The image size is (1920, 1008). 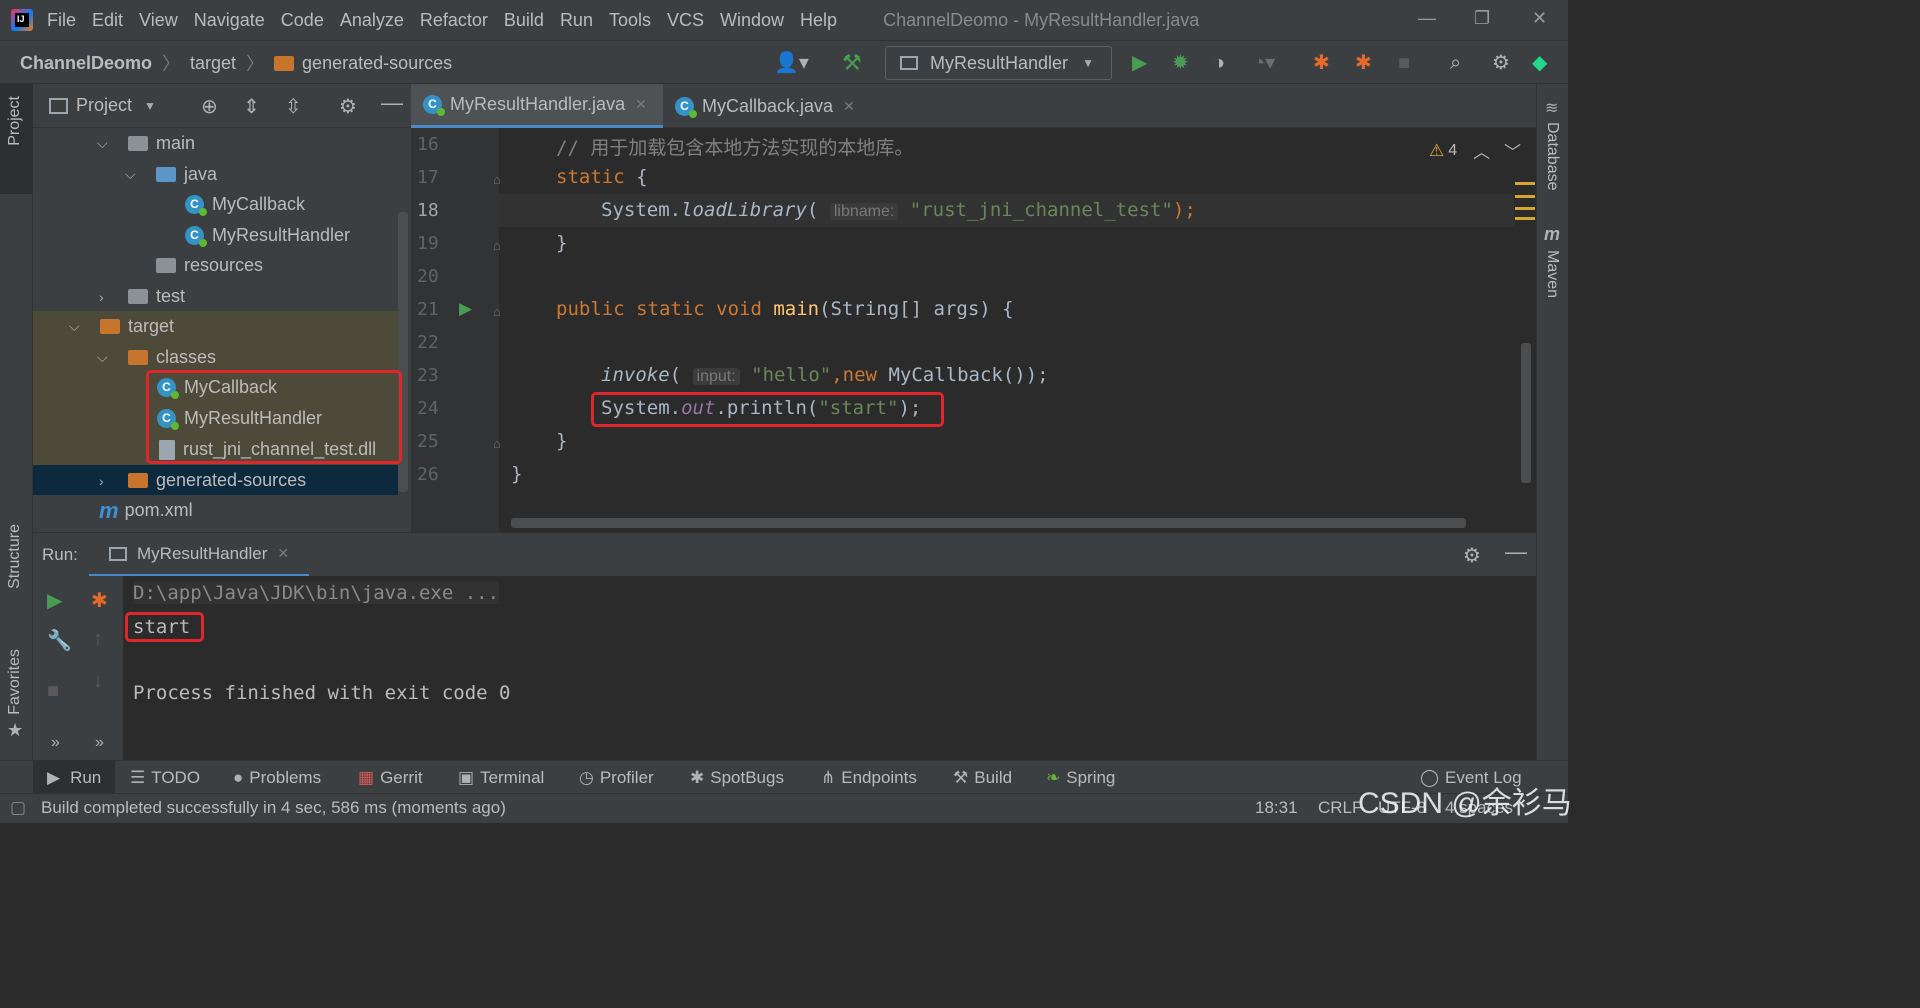 What do you see at coordinates (15, 556) in the screenshot?
I see `structure-strip-label: Structure` at bounding box center [15, 556].